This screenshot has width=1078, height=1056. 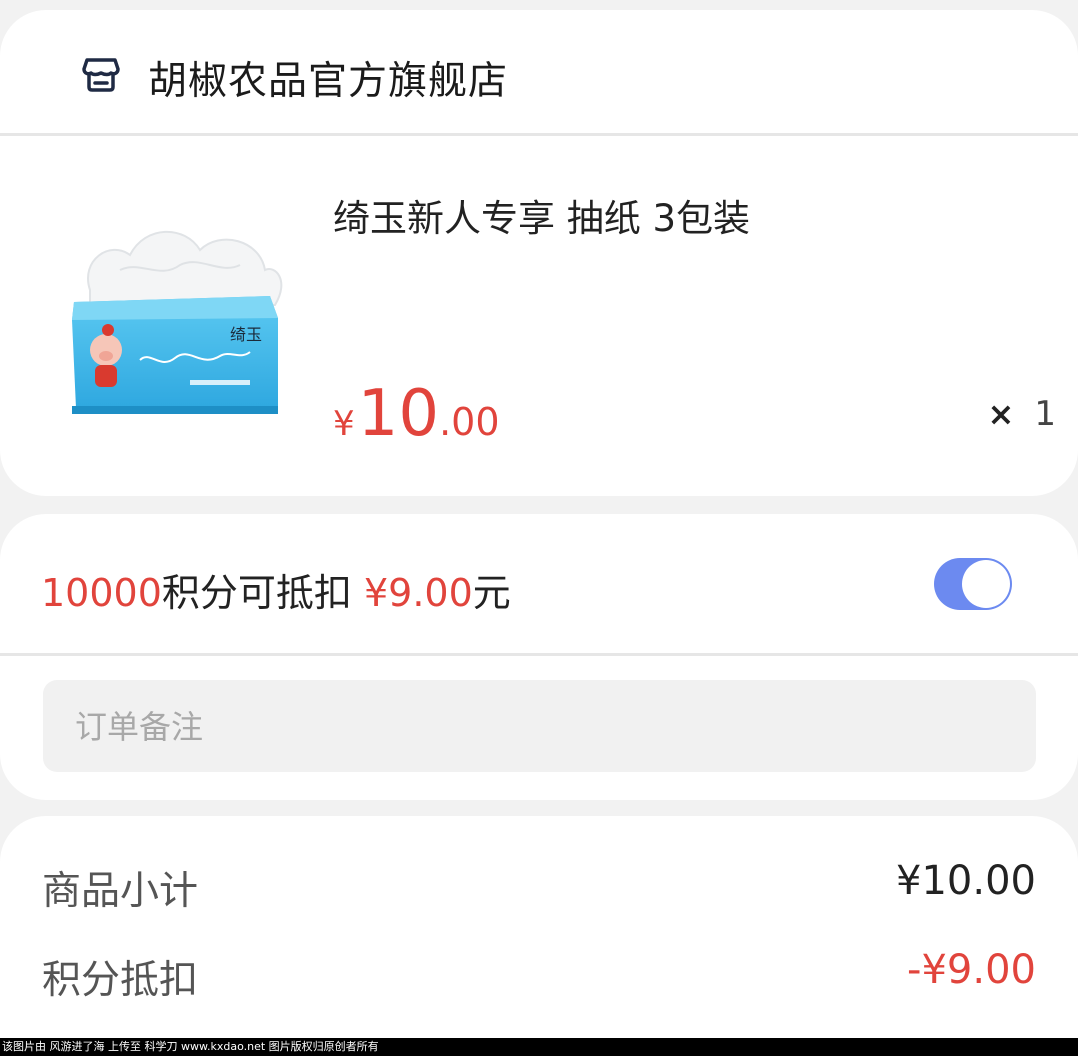 I want to click on product-price: ¥ 10 .00, so click(x=416, y=414).